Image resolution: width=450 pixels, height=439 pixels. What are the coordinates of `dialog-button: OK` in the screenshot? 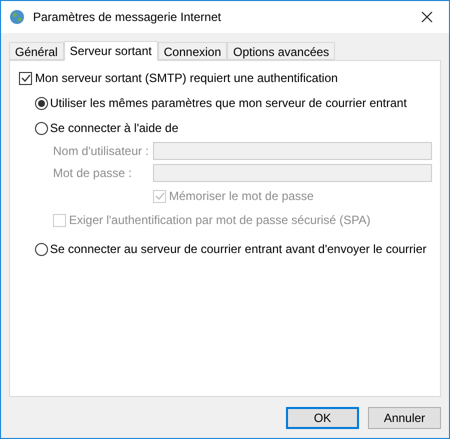 It's located at (322, 418).